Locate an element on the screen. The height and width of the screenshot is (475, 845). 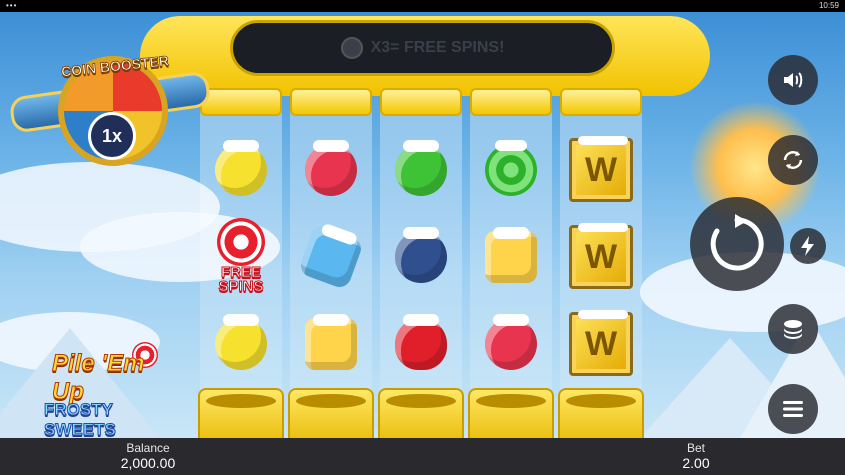
bottom-bar: Balance 2,000.00 Bet 2.00 is located at coordinates (422, 456).